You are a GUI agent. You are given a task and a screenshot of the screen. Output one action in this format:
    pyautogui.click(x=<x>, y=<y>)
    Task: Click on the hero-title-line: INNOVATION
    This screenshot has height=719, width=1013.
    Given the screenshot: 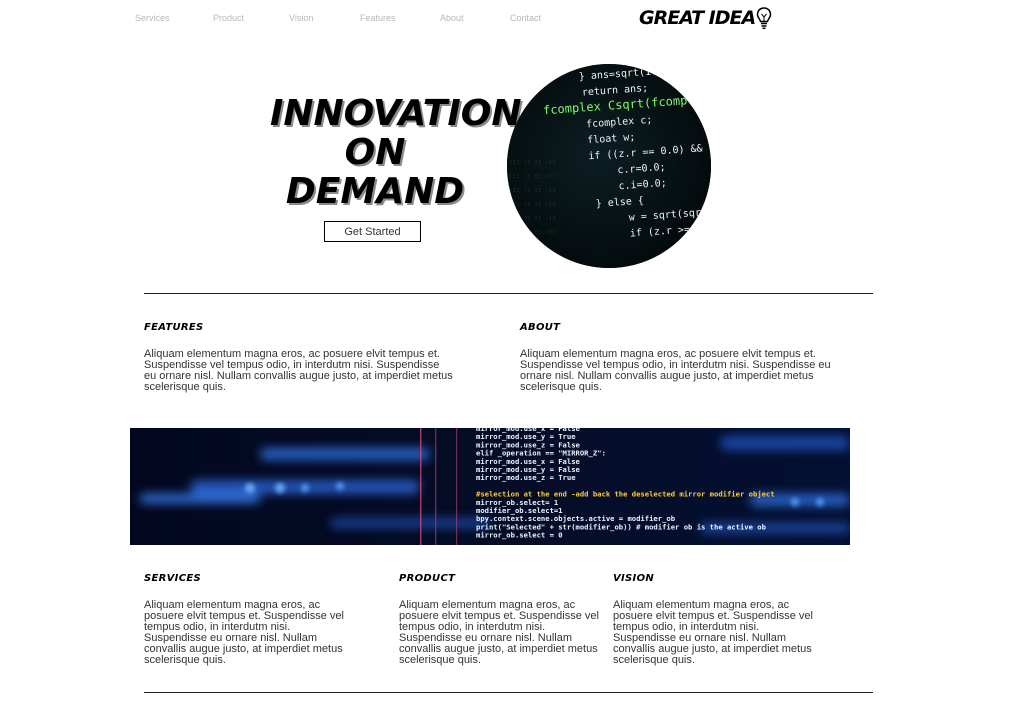 What is the action you would take?
    pyautogui.click(x=396, y=113)
    